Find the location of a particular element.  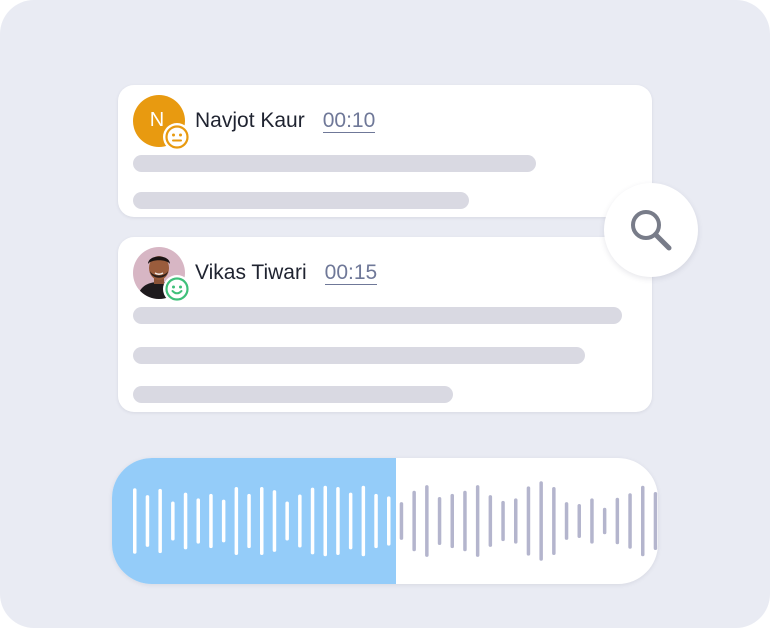

author-name: Vikas Tiwari is located at coordinates (251, 272).